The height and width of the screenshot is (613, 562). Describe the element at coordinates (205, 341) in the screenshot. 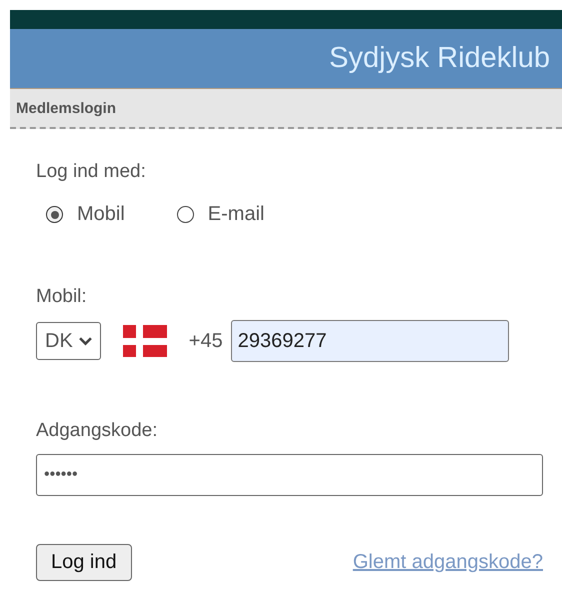

I see `phone-prefix: +45` at that location.